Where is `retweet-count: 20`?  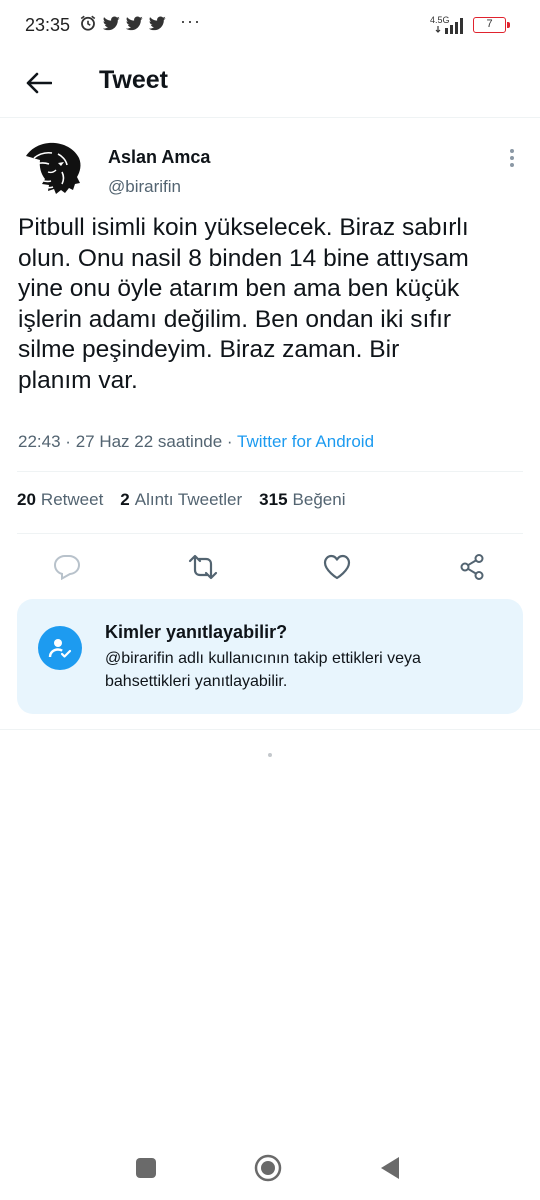 retweet-count: 20 is located at coordinates (26, 499).